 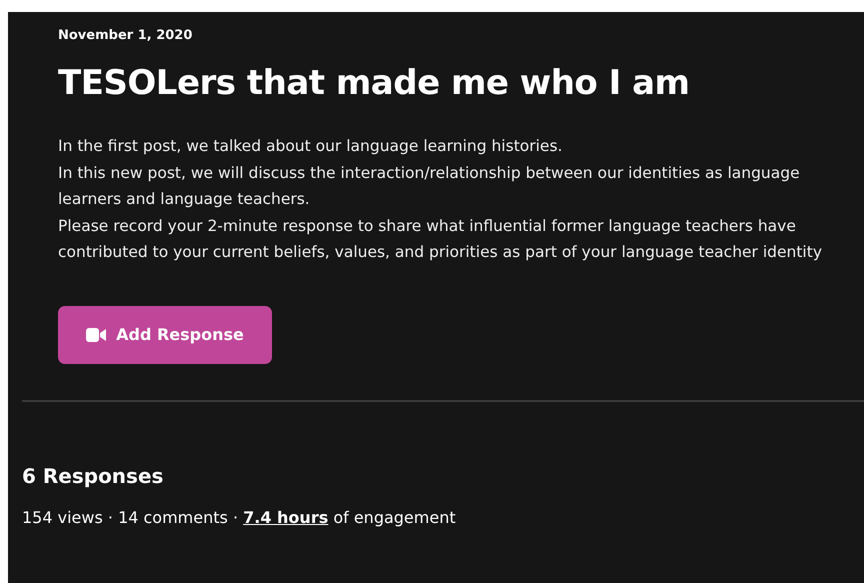 I want to click on responses-heading: 6 Responses, so click(x=93, y=476).